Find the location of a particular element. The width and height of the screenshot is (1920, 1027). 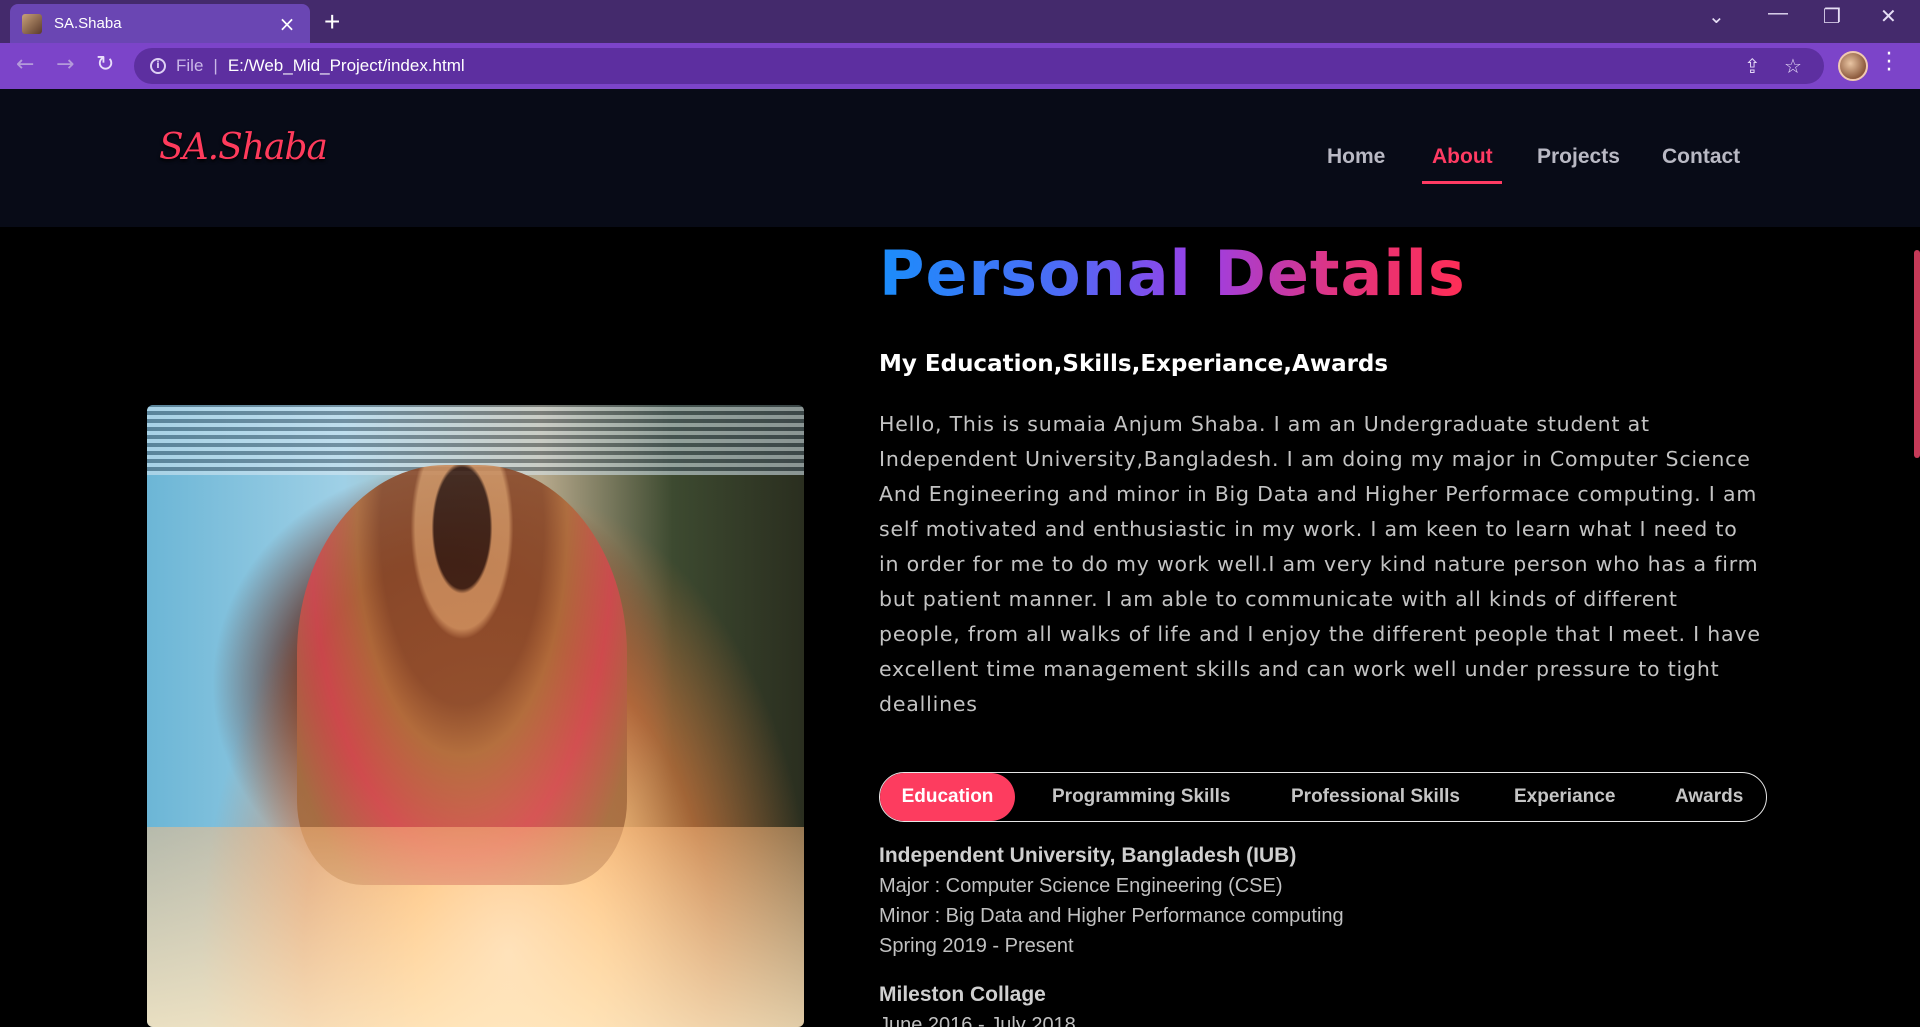

education-institution: Mileston Collage is located at coordinates (962, 994).